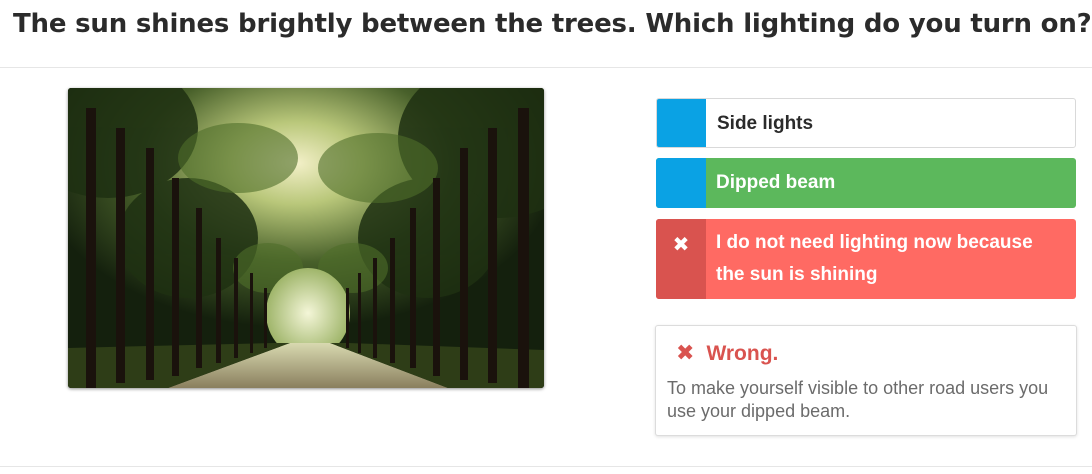 The image size is (1092, 474). I want to click on answer-option-side-lights: Side lights, so click(866, 123).